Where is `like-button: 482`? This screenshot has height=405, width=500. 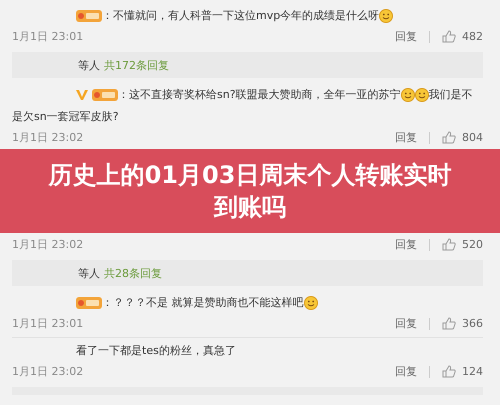 like-button: 482 is located at coordinates (462, 36).